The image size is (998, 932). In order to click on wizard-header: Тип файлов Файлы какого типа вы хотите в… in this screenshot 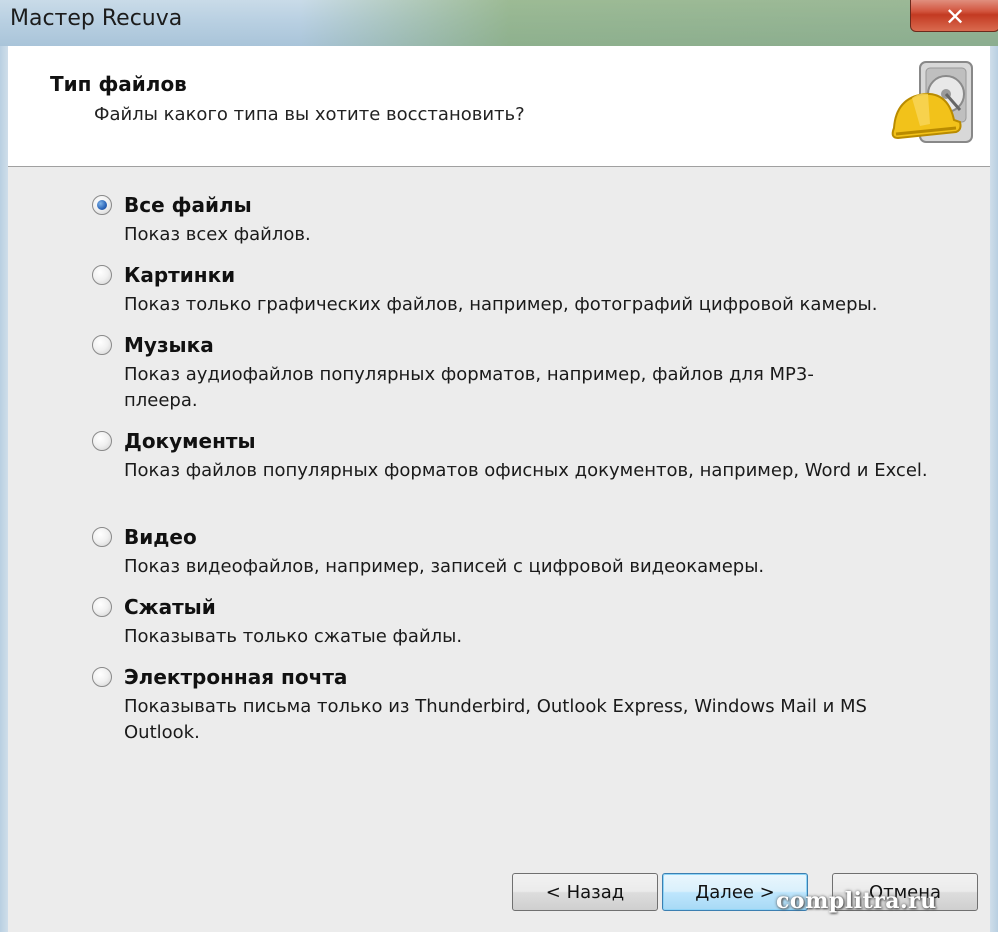, I will do `click(499, 106)`.